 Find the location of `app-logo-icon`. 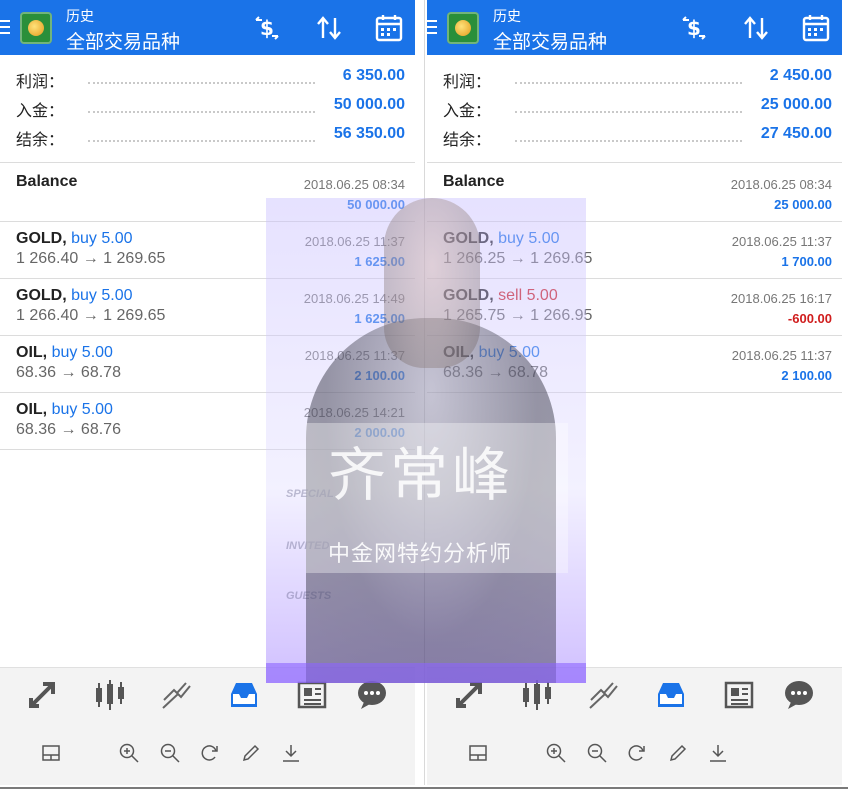

app-logo-icon is located at coordinates (463, 28).